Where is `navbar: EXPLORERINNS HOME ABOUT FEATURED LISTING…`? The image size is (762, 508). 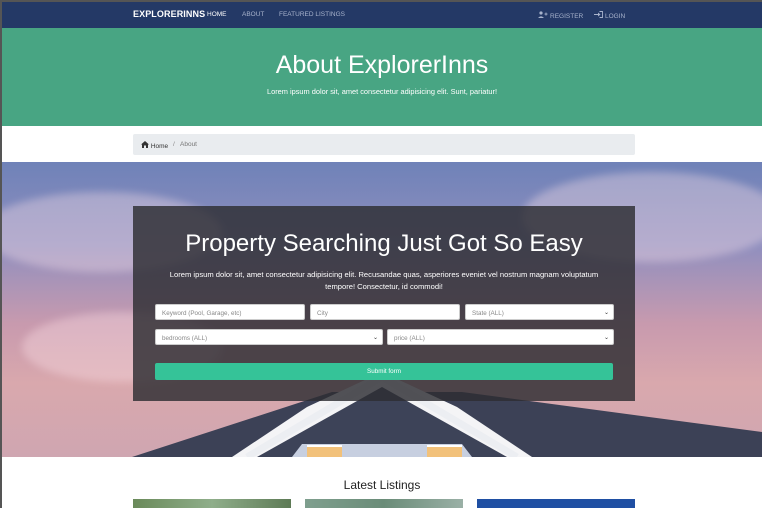
navbar: EXPLORERINNS HOME ABOUT FEATURED LISTING… is located at coordinates (382, 15).